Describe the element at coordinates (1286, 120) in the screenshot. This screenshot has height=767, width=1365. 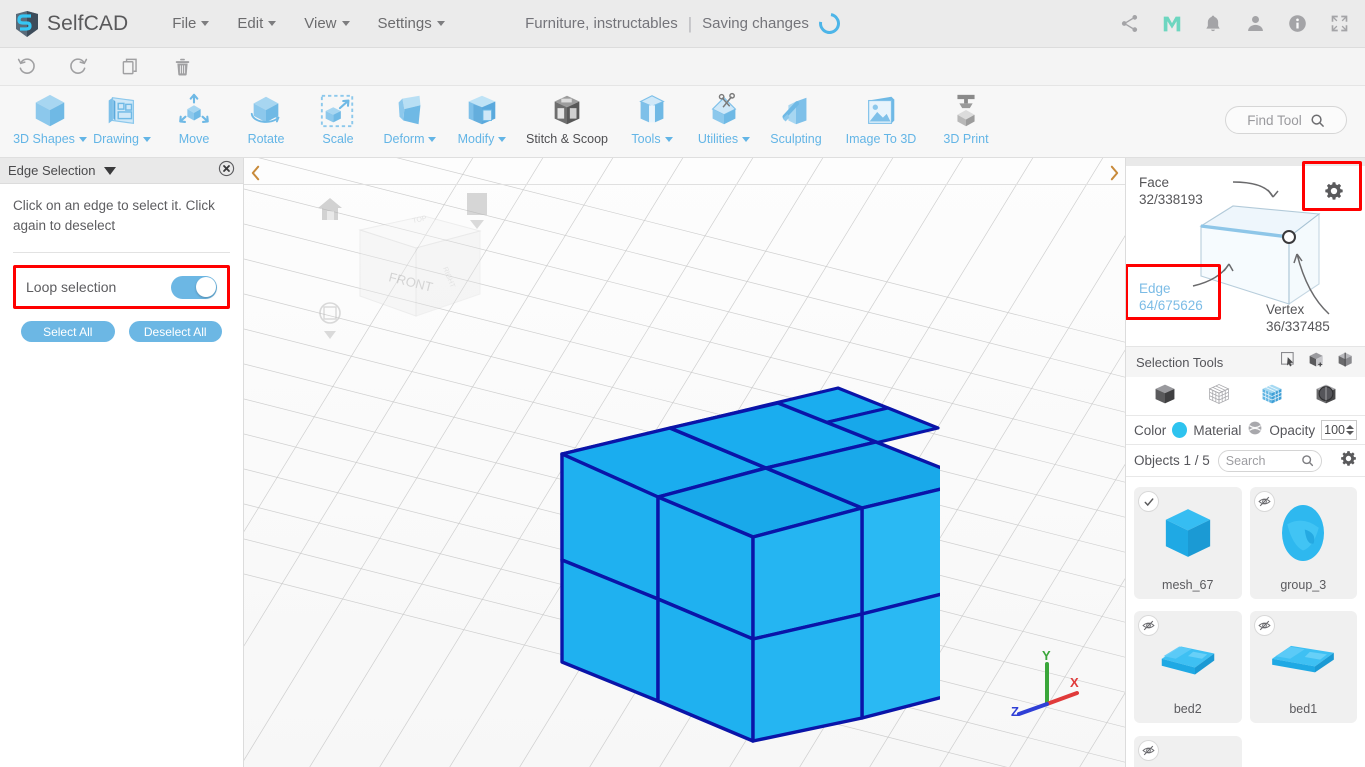
I see `find-tool-input: Find Tool` at that location.